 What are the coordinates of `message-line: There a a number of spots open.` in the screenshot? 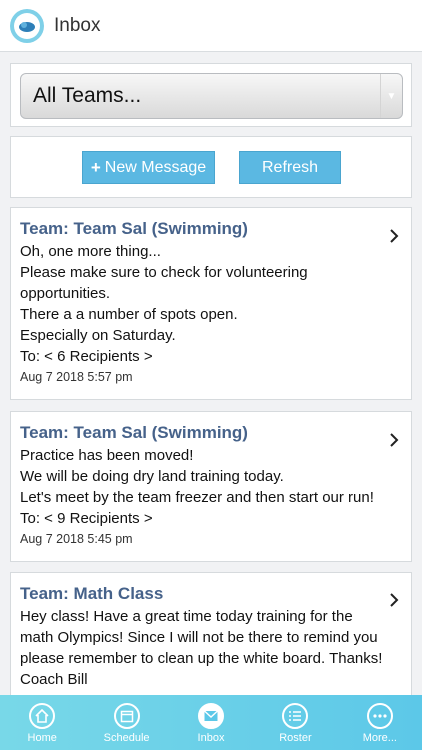 It's located at (129, 314).